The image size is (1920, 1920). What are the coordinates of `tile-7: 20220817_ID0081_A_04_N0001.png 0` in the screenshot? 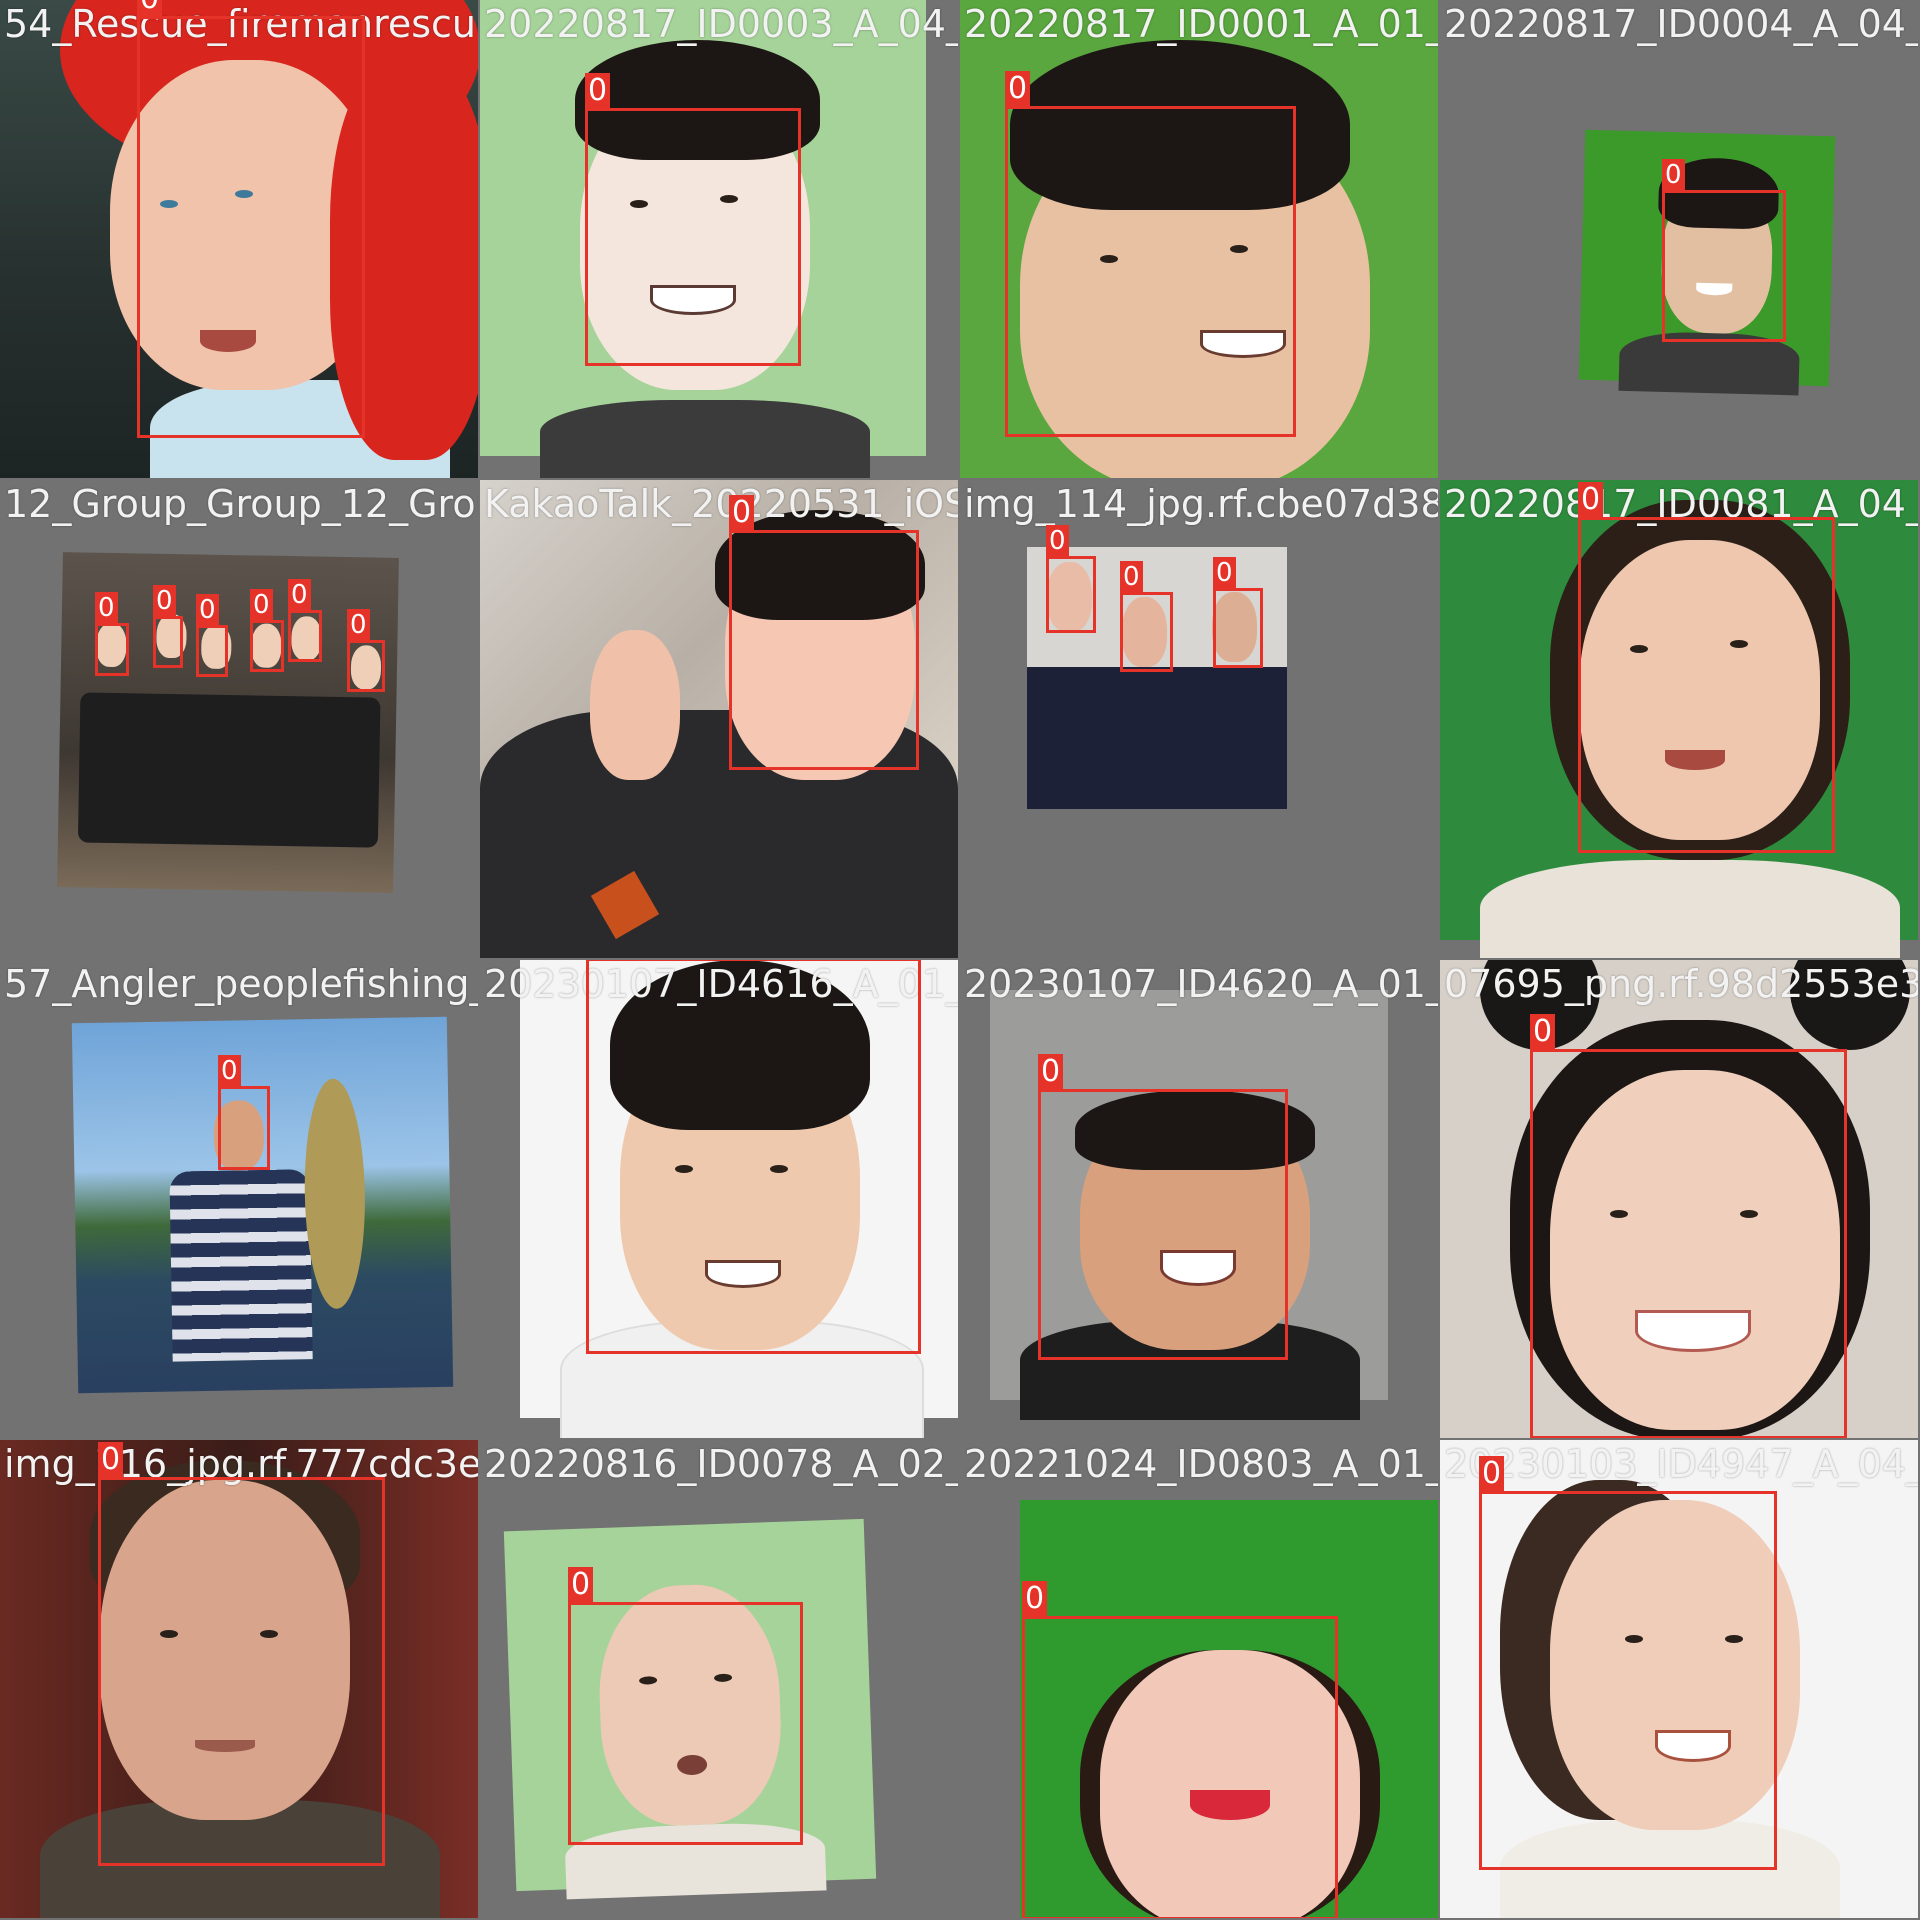 It's located at (1679, 719).